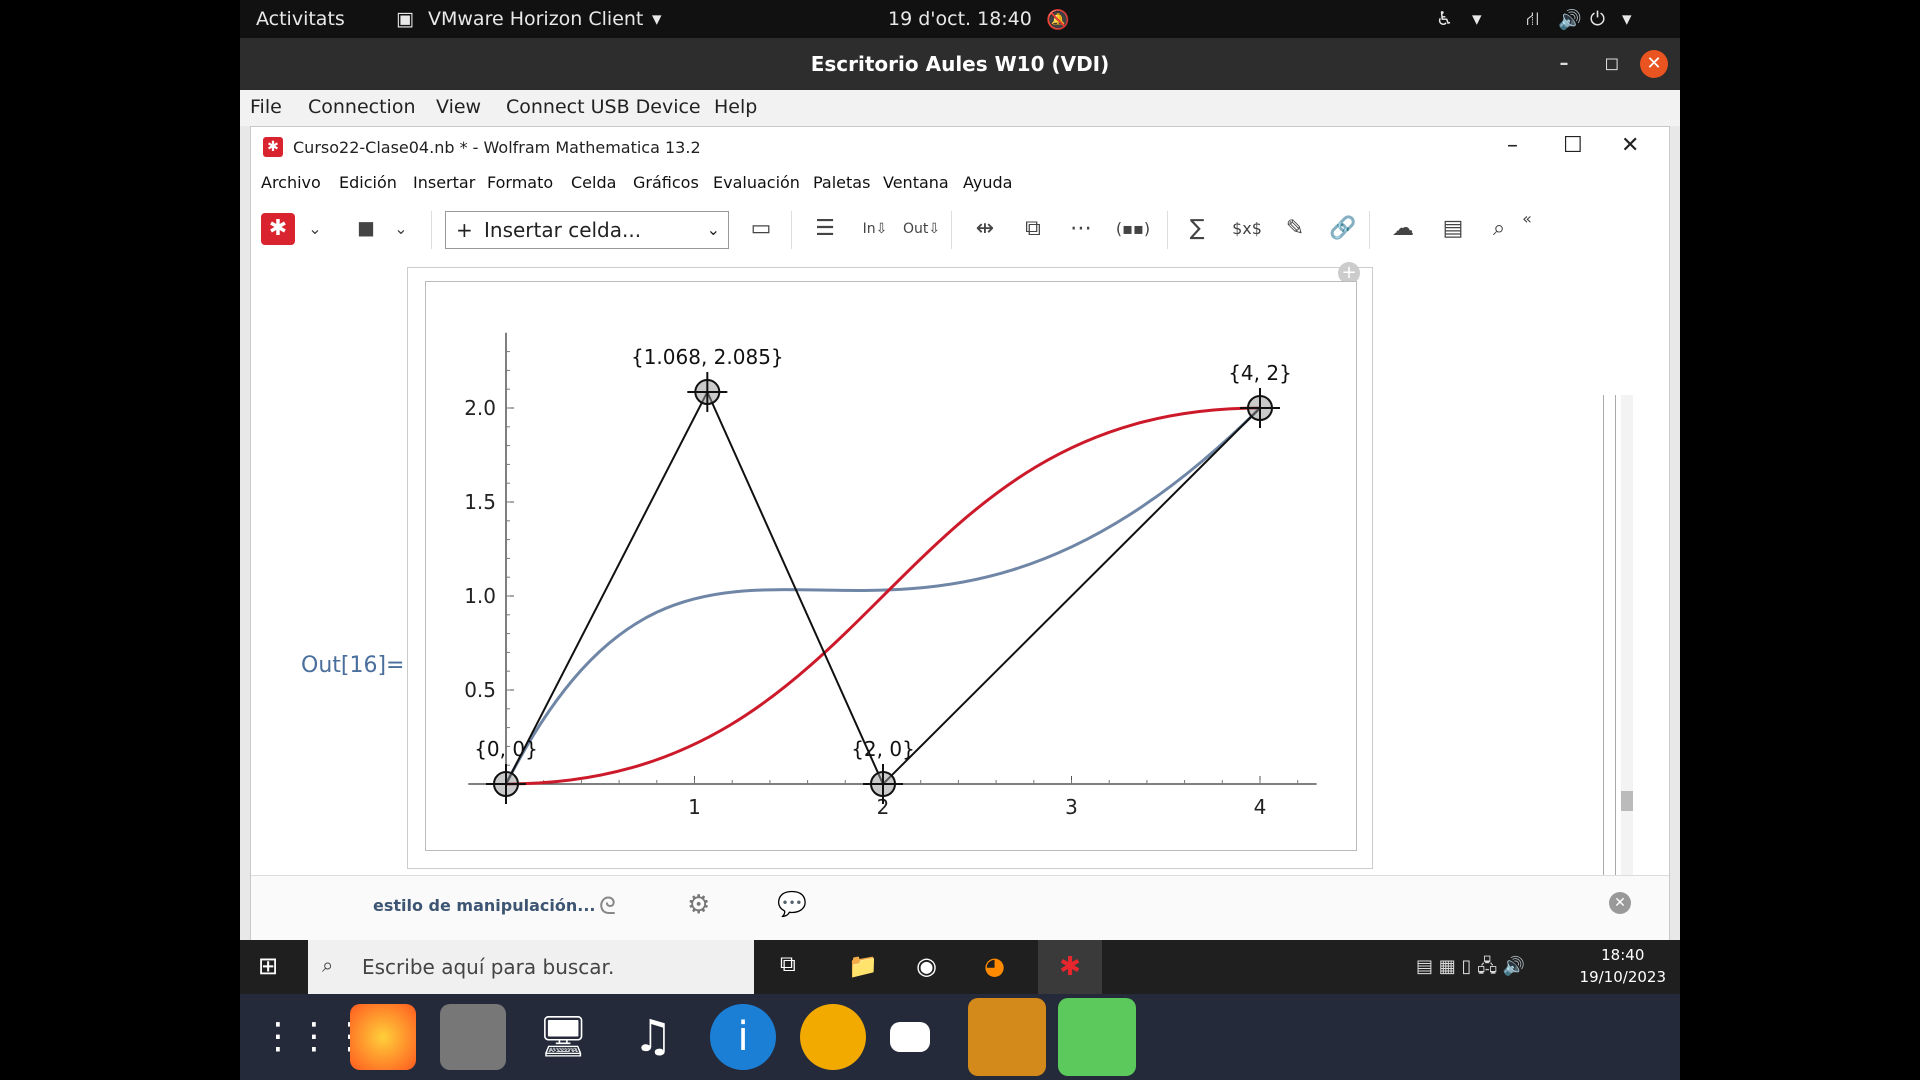 Image resolution: width=1920 pixels, height=1080 pixels. What do you see at coordinates (366, 229) in the screenshot?
I see `stop-icon: ◼` at bounding box center [366, 229].